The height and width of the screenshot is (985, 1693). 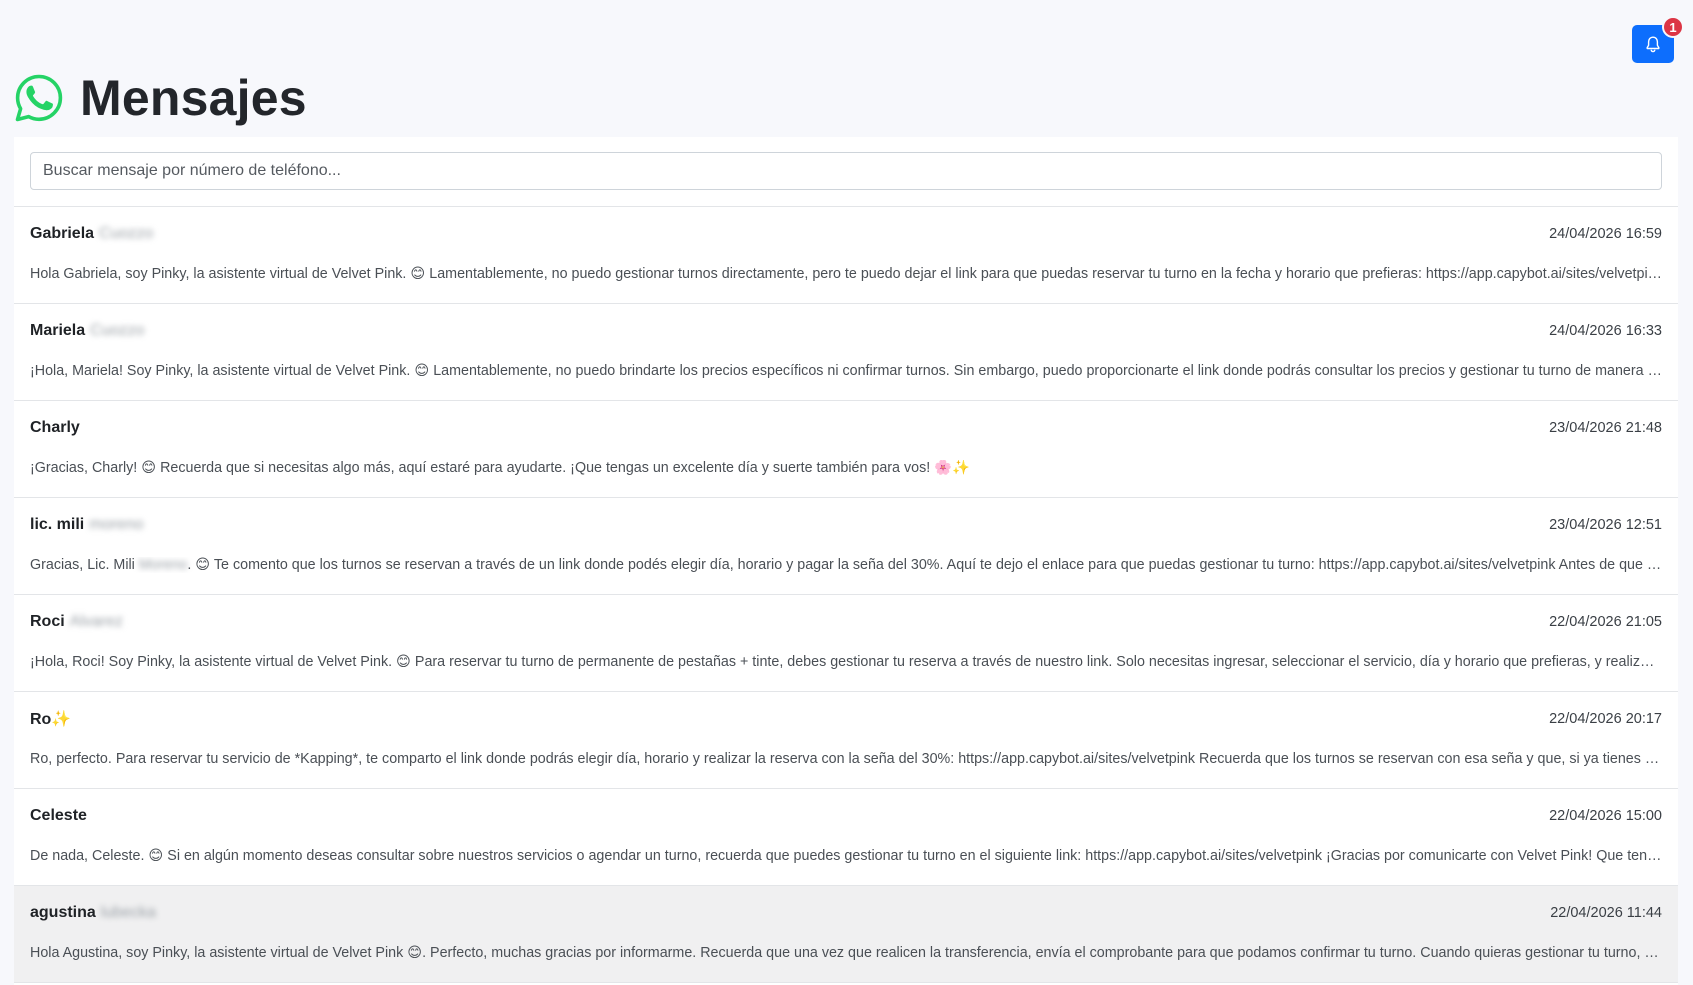 I want to click on bell-icon, so click(x=1653, y=44).